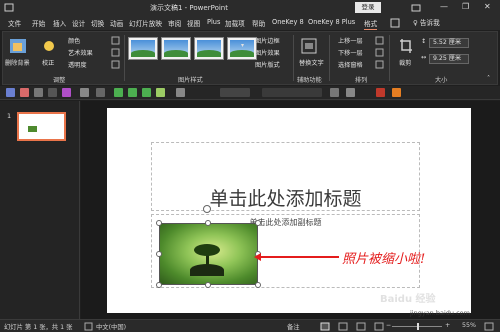 Image resolution: width=500 pixels, height=332 pixels. What do you see at coordinates (368, 7) in the screenshot?
I see `login-button: 登录` at bounding box center [368, 7].